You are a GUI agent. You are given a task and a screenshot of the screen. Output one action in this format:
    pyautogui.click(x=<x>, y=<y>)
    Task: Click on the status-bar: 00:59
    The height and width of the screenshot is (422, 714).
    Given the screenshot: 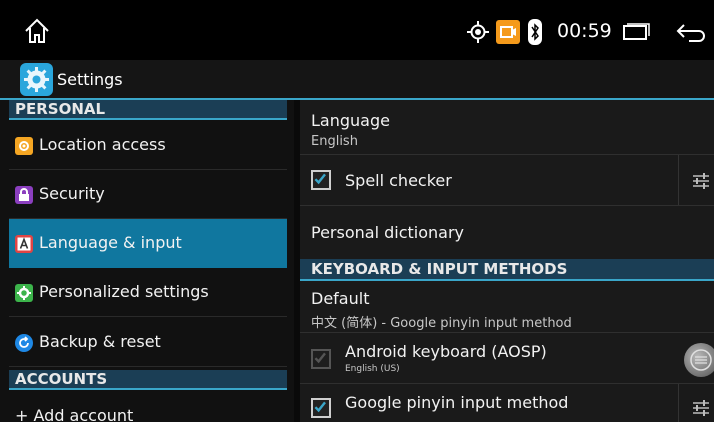 What is the action you would take?
    pyautogui.click(x=357, y=30)
    